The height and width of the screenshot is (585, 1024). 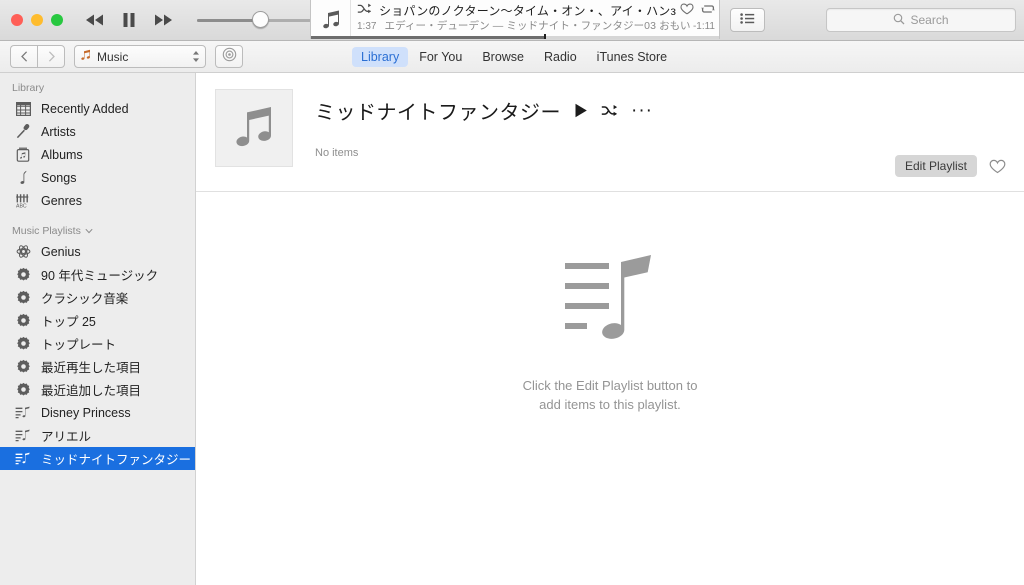 I want to click on sidebar-item-genius: Genius, so click(x=97, y=251).